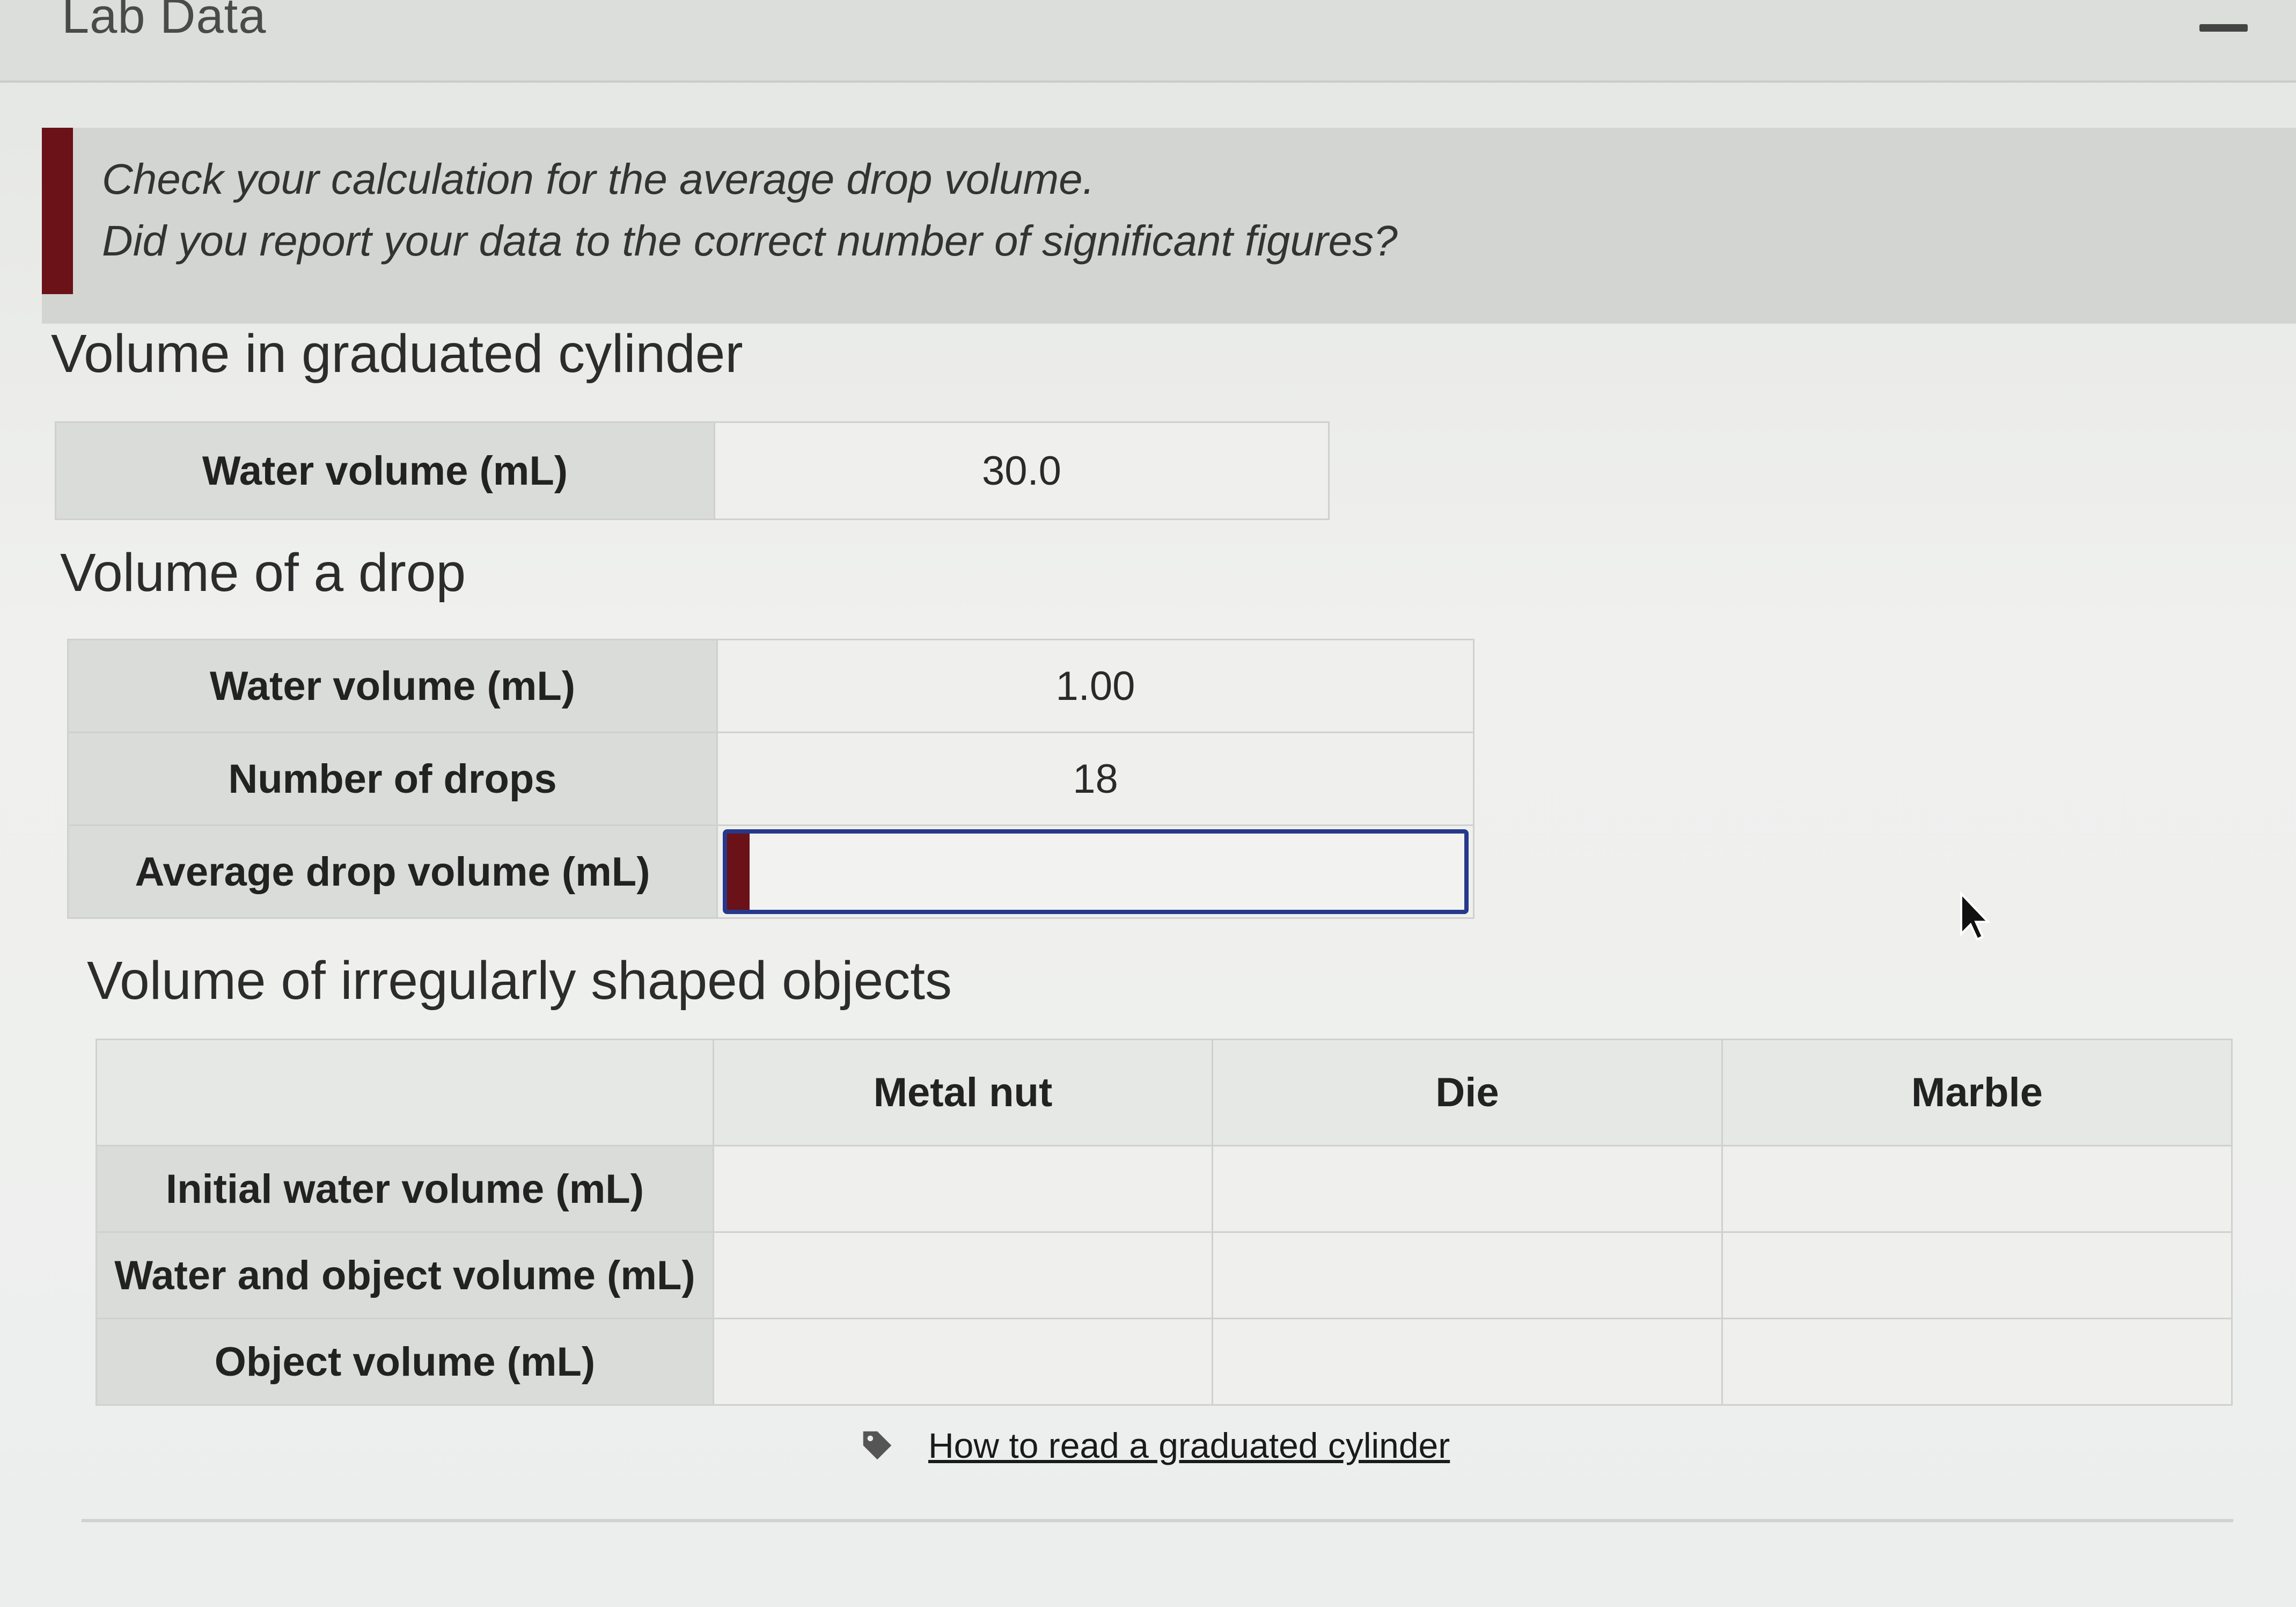 This screenshot has width=2296, height=1607. I want to click on table-row: Water and object volume (mL), so click(1164, 1275).